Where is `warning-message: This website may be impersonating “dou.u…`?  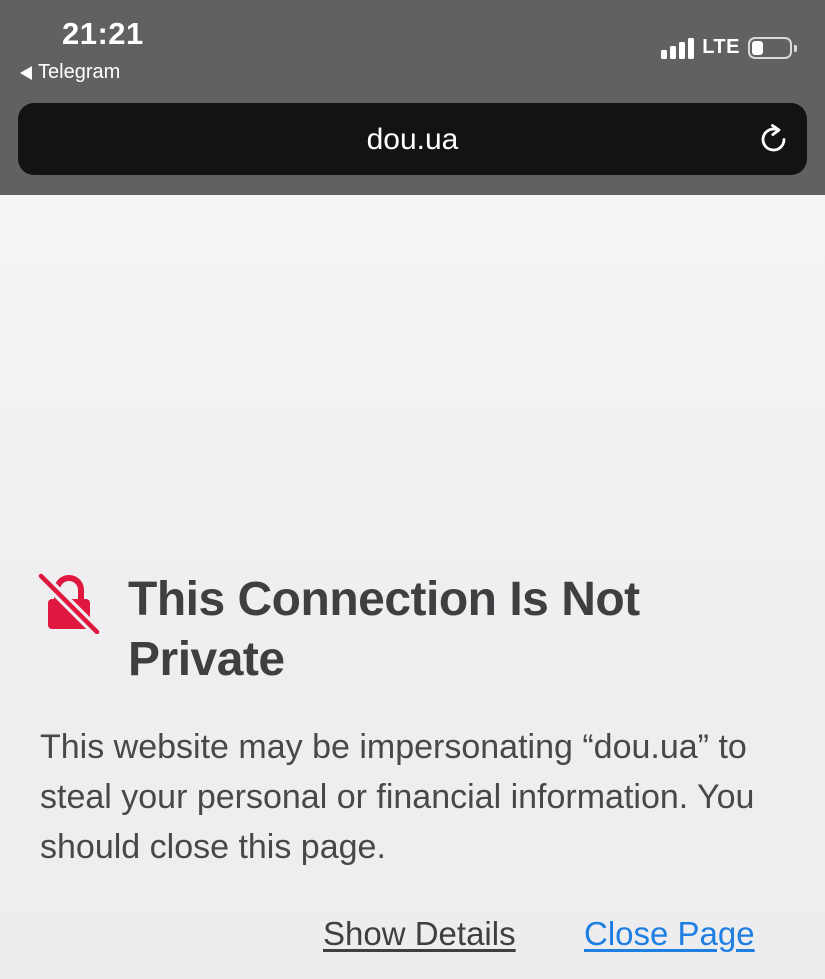 warning-message: This website may be impersonating “dou.u… is located at coordinates (397, 797).